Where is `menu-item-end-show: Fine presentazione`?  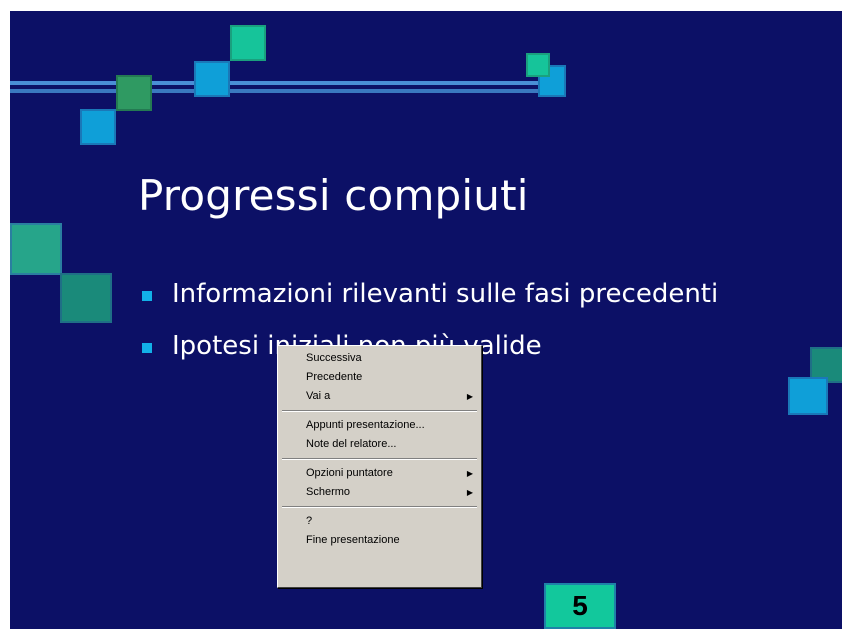 menu-item-end-show: Fine presentazione is located at coordinates (379, 540).